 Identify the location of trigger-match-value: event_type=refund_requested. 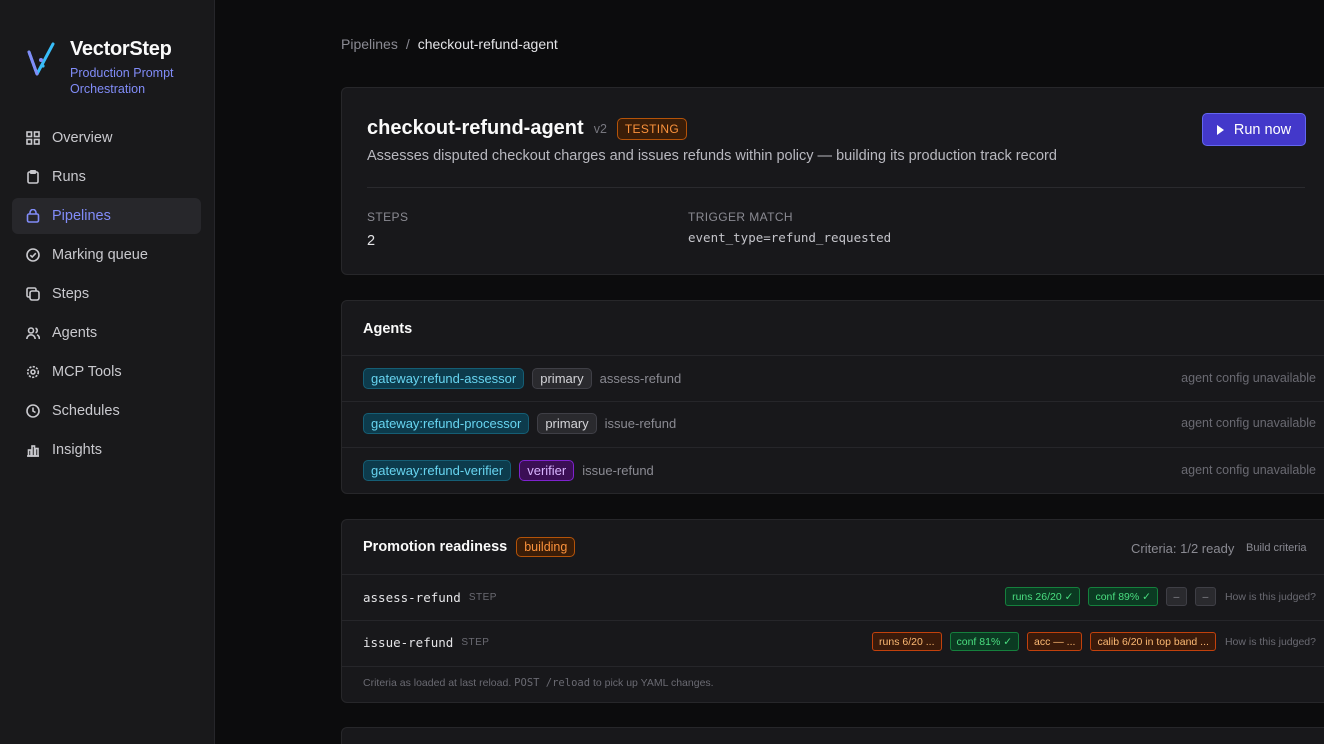
(790, 237).